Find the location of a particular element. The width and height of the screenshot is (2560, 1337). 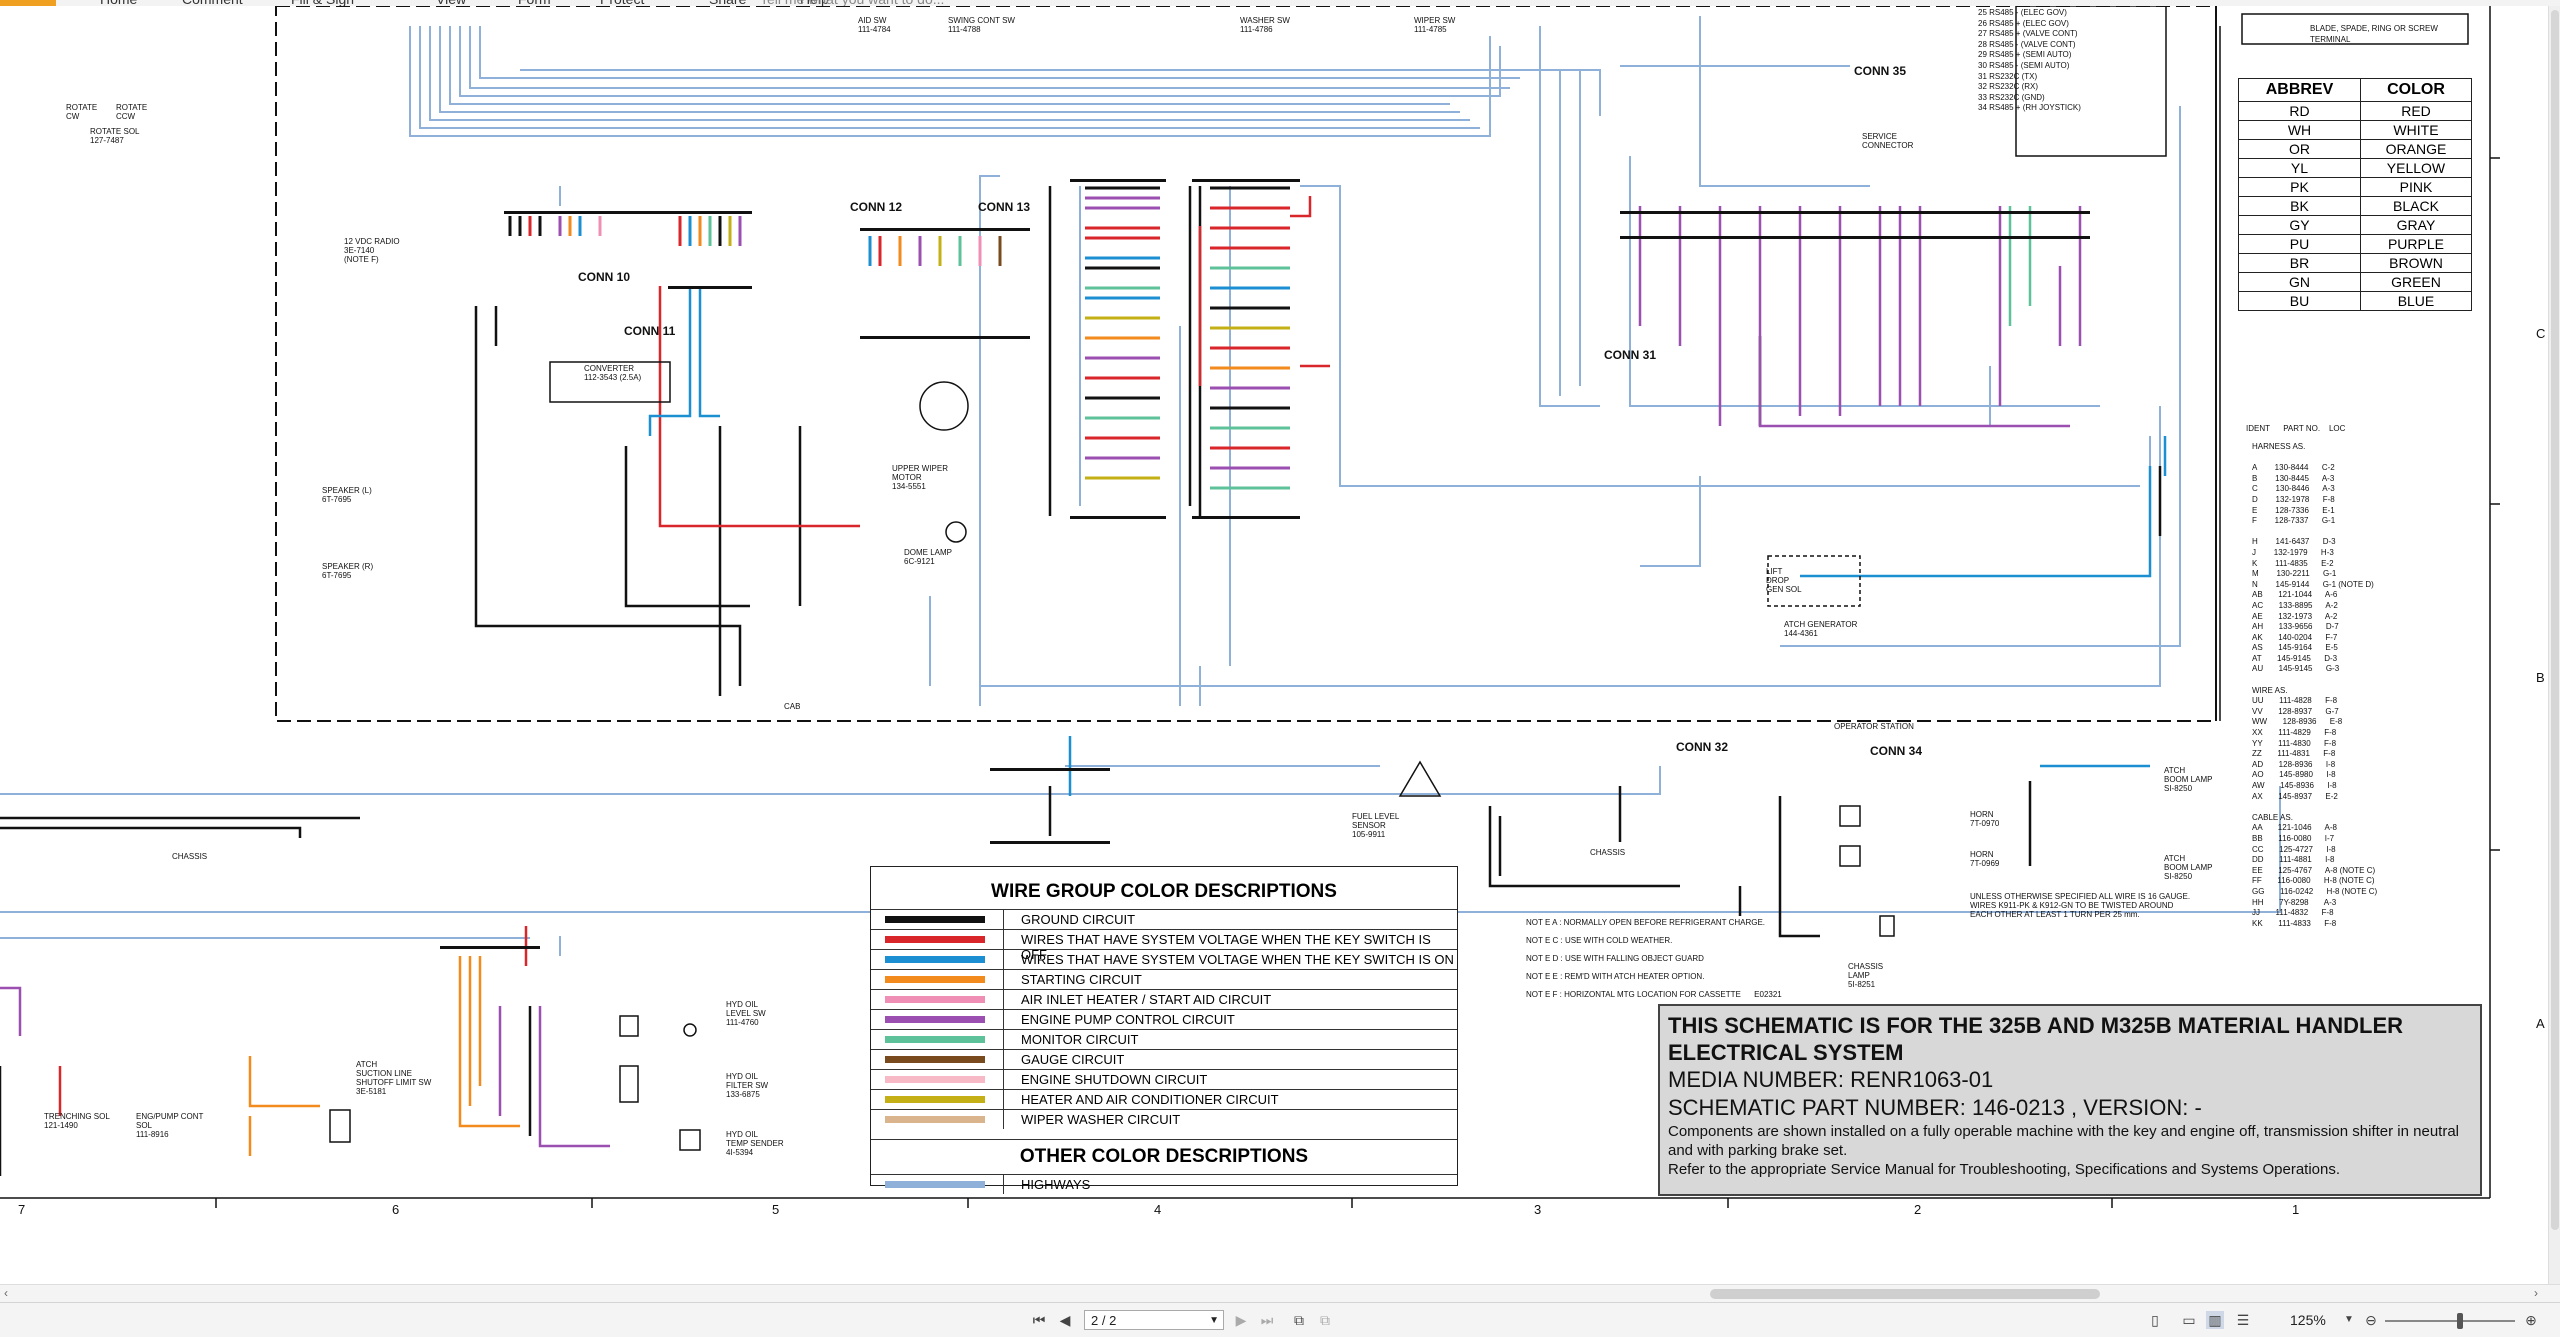

zone-number: 2 is located at coordinates (1918, 1209).